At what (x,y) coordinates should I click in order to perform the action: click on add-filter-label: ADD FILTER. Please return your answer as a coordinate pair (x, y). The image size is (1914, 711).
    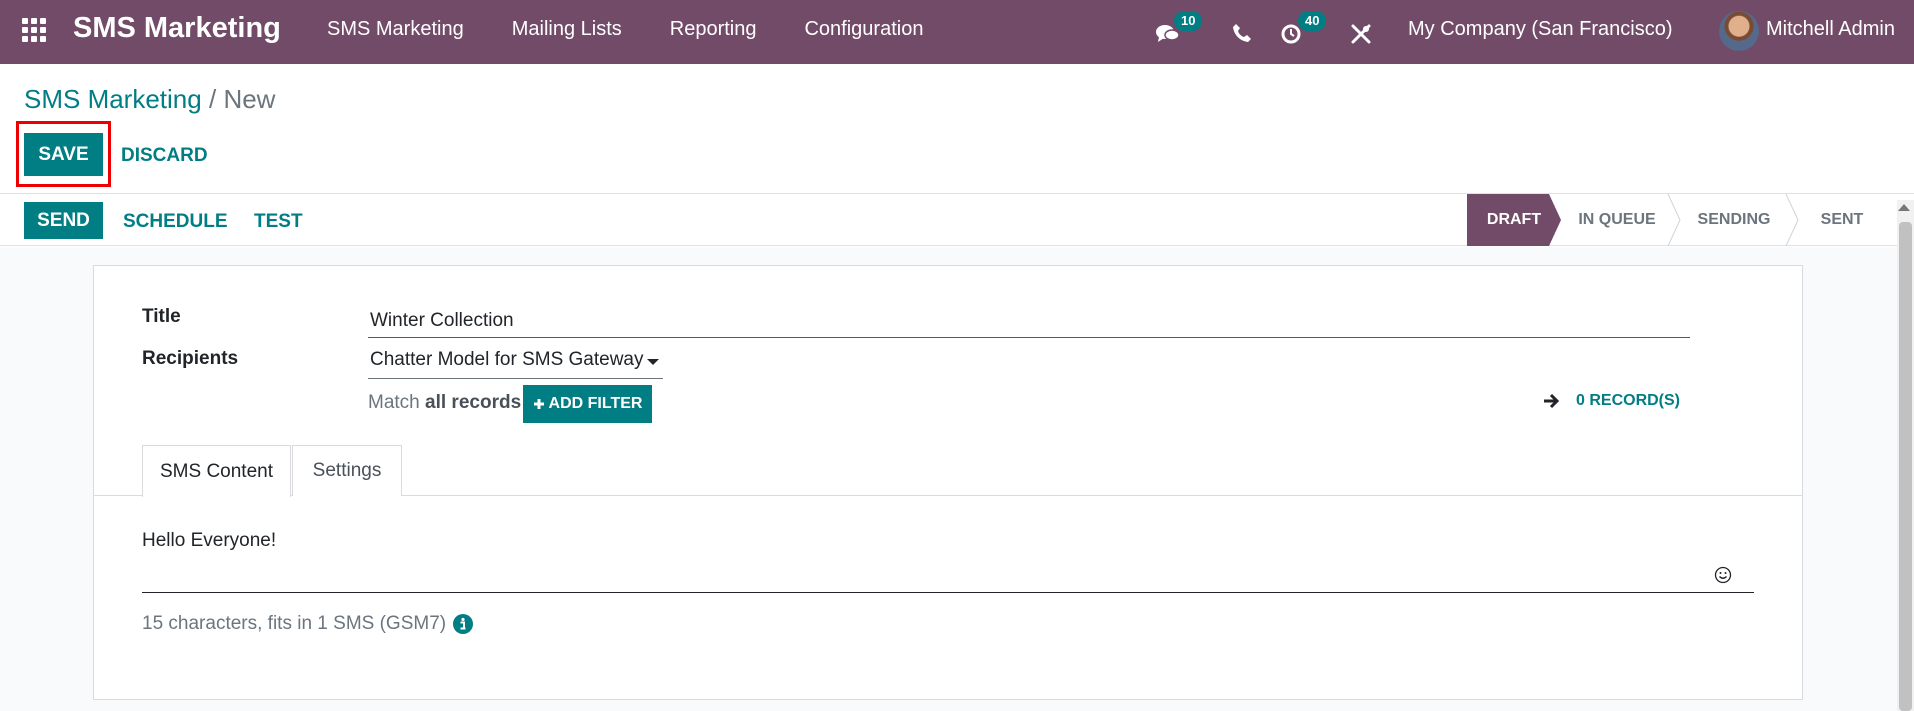
    Looking at the image, I should click on (595, 403).